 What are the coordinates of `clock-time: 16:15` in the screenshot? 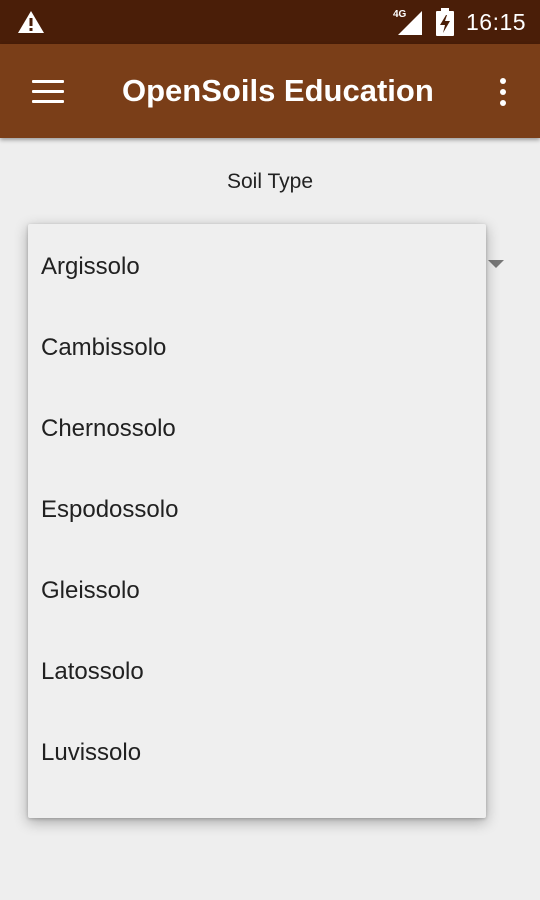 It's located at (496, 22).